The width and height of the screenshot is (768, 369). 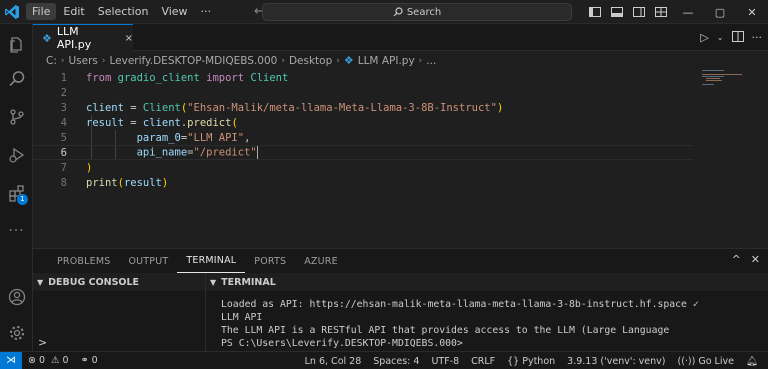 I want to click on code-text: print(result), so click(x=127, y=183).